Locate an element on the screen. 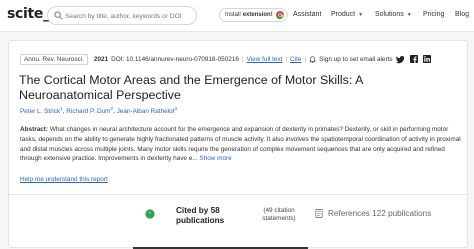  twitter-icon is located at coordinates (400, 59).